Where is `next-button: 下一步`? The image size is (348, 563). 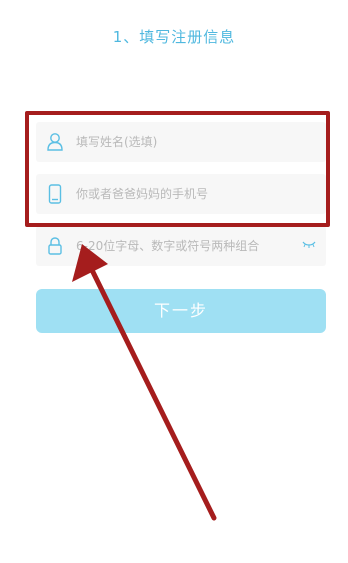 next-button: 下一步 is located at coordinates (181, 311).